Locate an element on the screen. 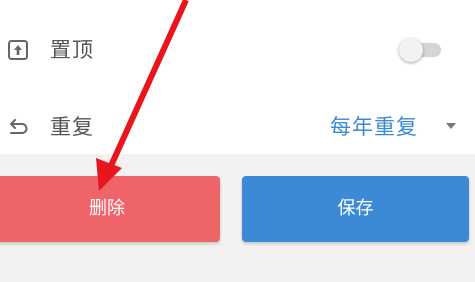 This screenshot has height=282, width=475. pin-to-top-toggle is located at coordinates (421, 50).